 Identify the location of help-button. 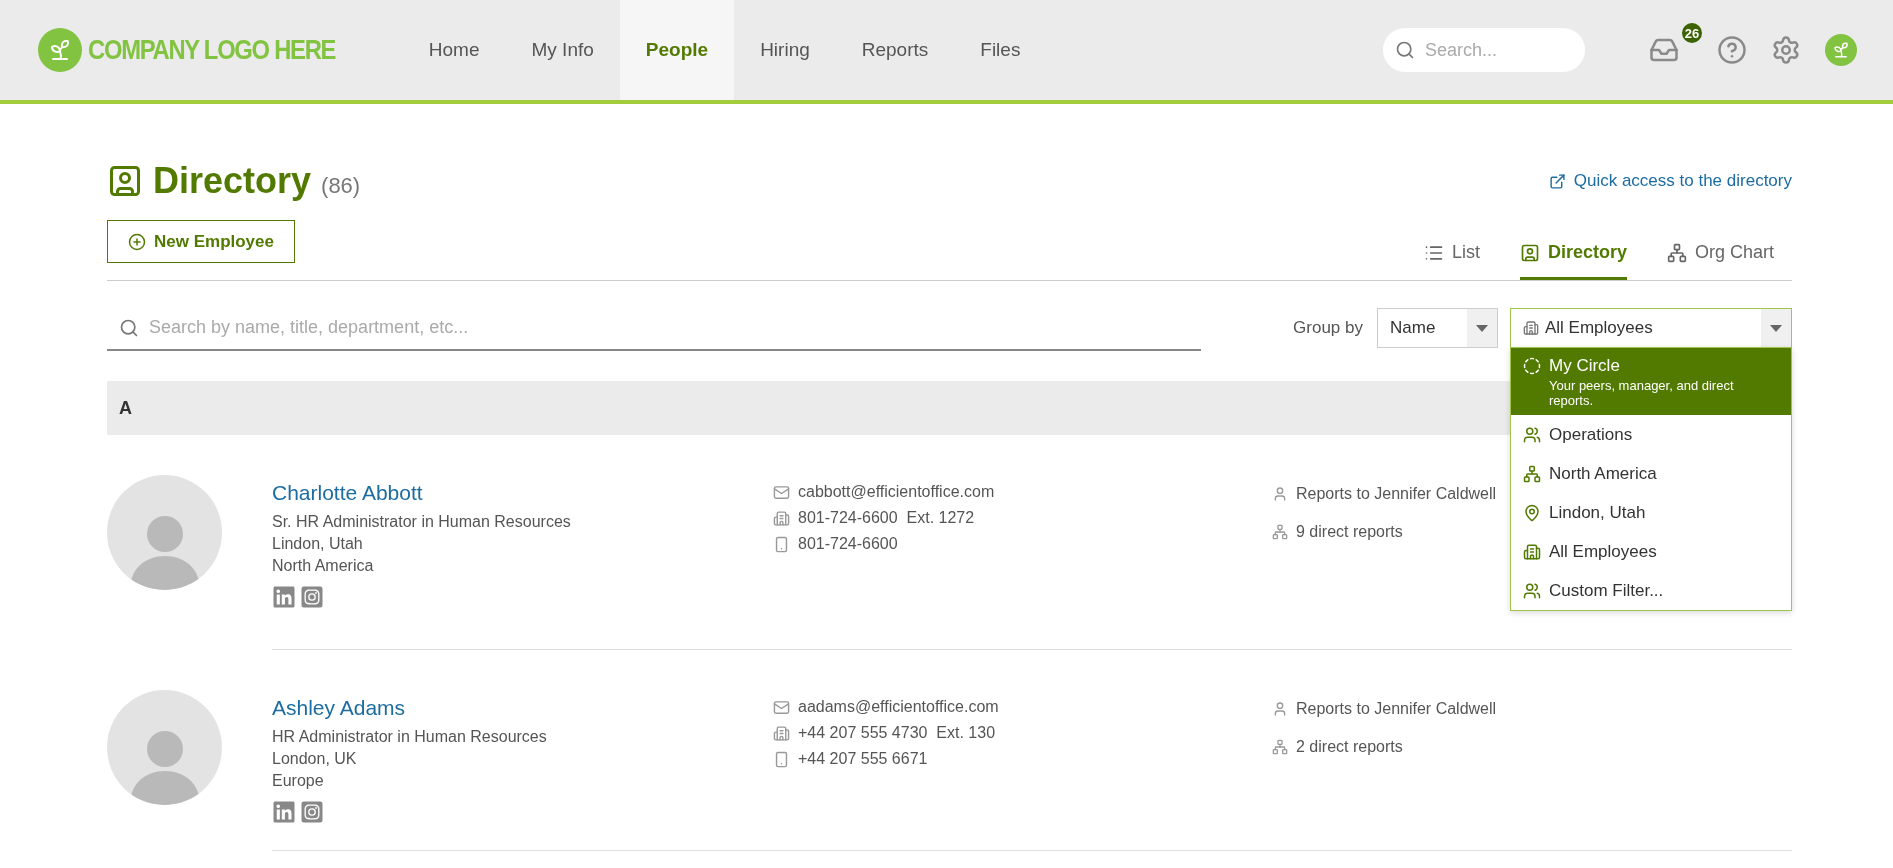
(1732, 50).